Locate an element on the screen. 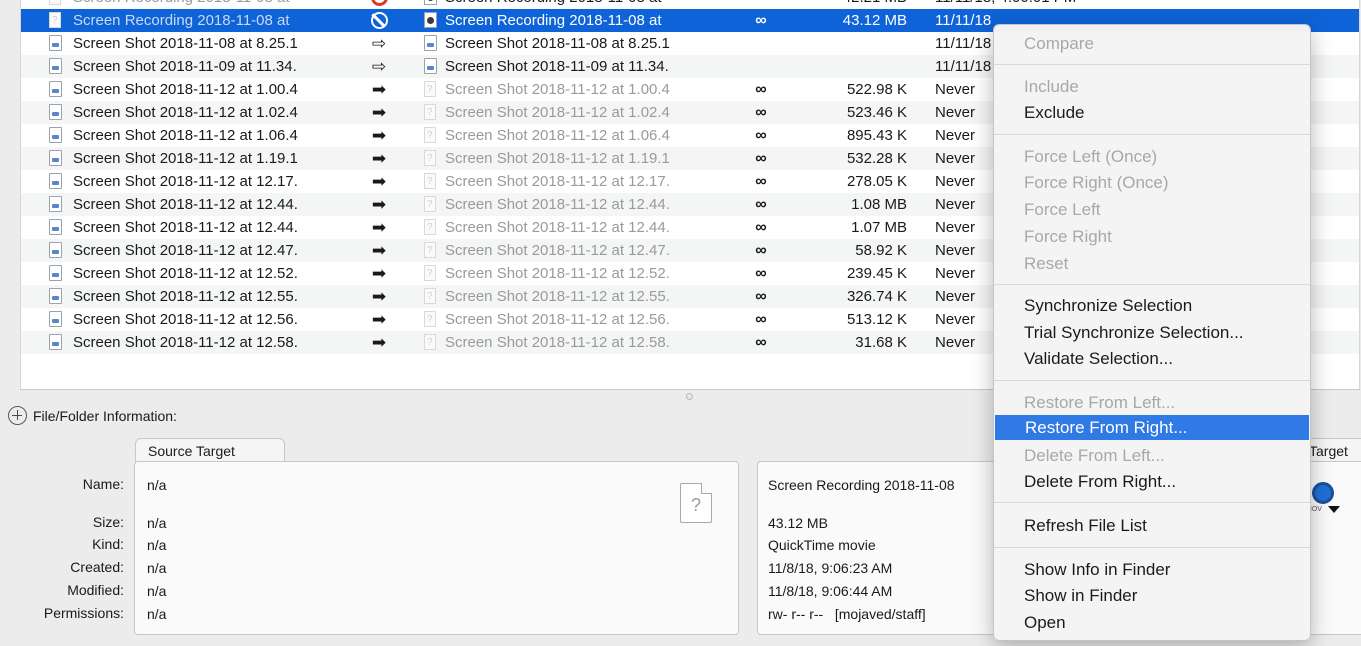 The height and width of the screenshot is (646, 1361). target-kind-value: QuickTime movie is located at coordinates (822, 545).